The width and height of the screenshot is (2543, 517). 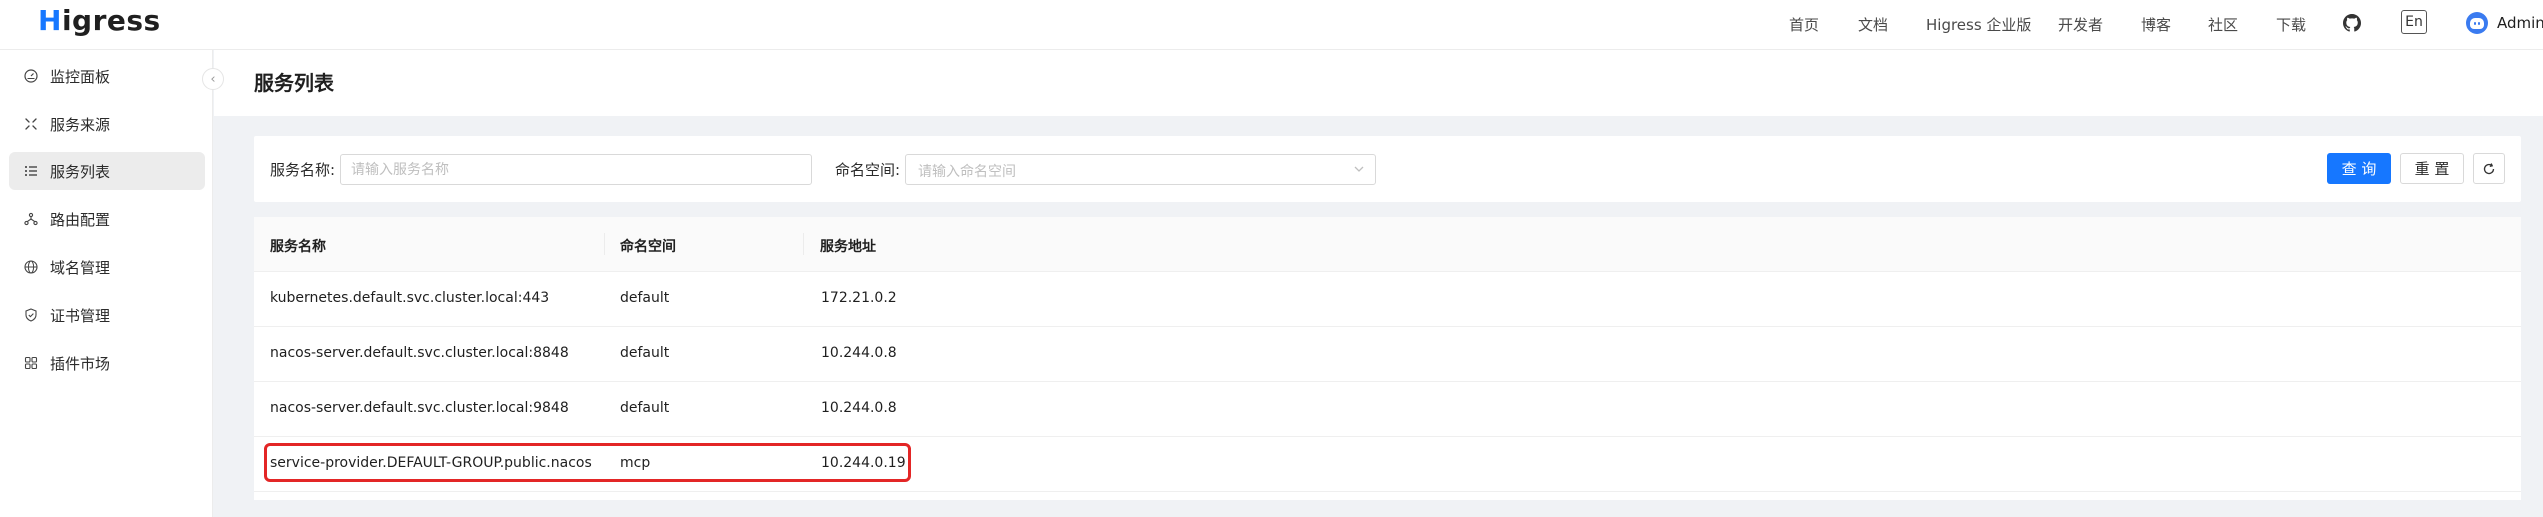 I want to click on sidebar-item-plugin-market: 插件市场, so click(x=107, y=363).